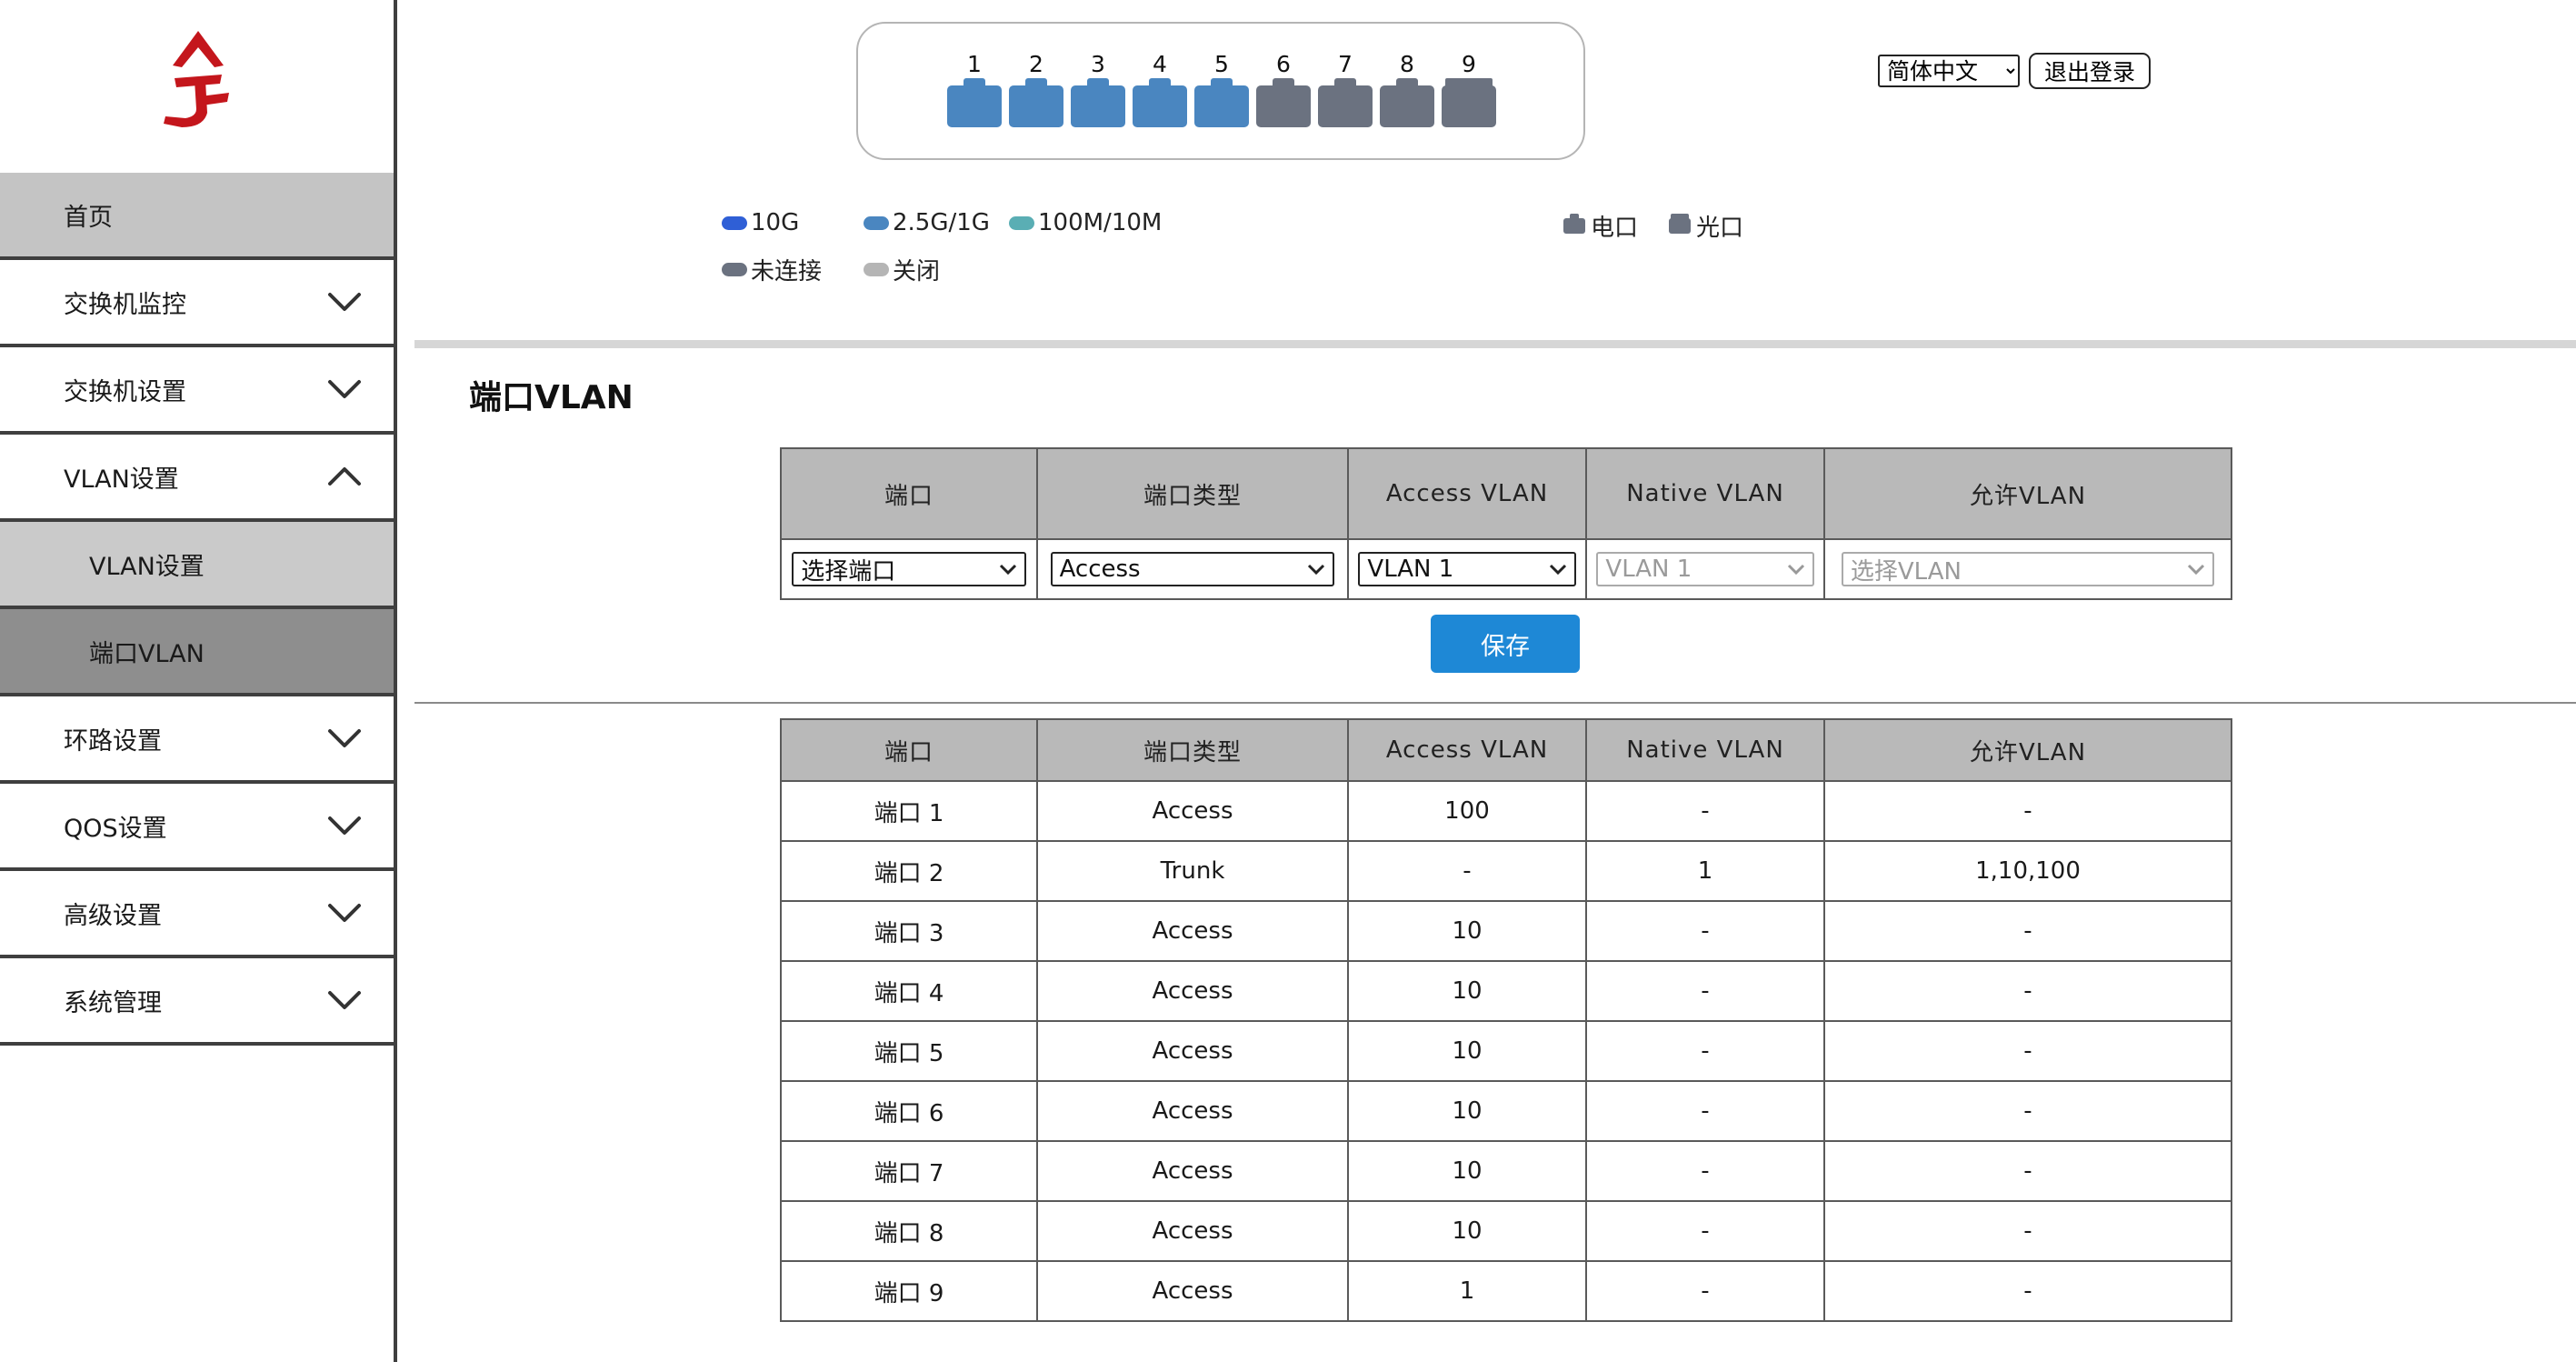 The width and height of the screenshot is (2576, 1362). What do you see at coordinates (787, 271) in the screenshot?
I see `legend-label: 未连接` at bounding box center [787, 271].